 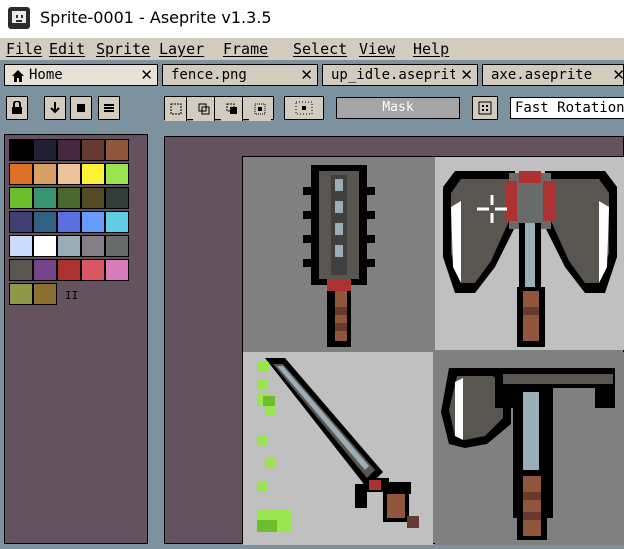 What do you see at coordinates (567, 108) in the screenshot?
I see `rotation-algorithm-select: Fast Rotation` at bounding box center [567, 108].